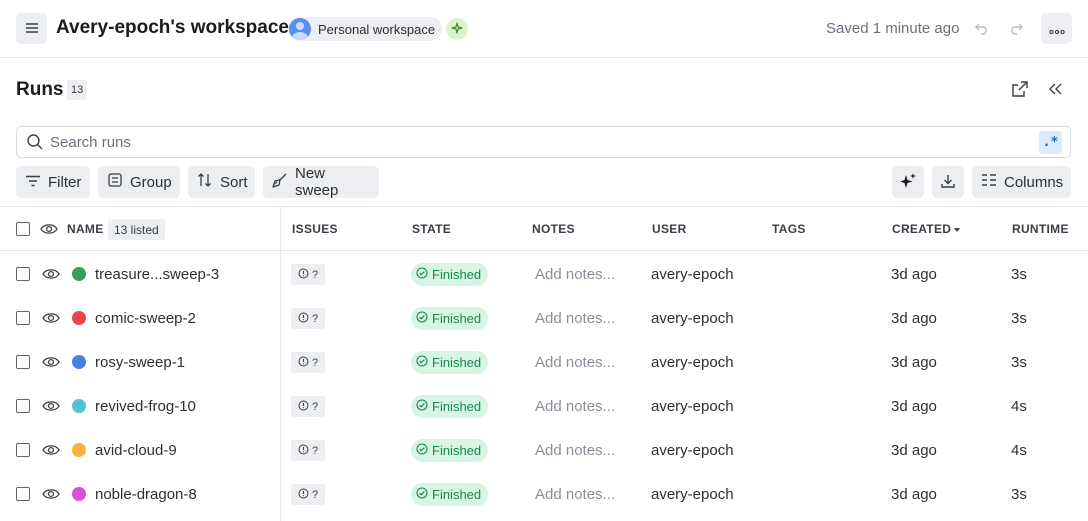 The height and width of the screenshot is (521, 1088). What do you see at coordinates (1056, 28) in the screenshot?
I see `more-options-button` at bounding box center [1056, 28].